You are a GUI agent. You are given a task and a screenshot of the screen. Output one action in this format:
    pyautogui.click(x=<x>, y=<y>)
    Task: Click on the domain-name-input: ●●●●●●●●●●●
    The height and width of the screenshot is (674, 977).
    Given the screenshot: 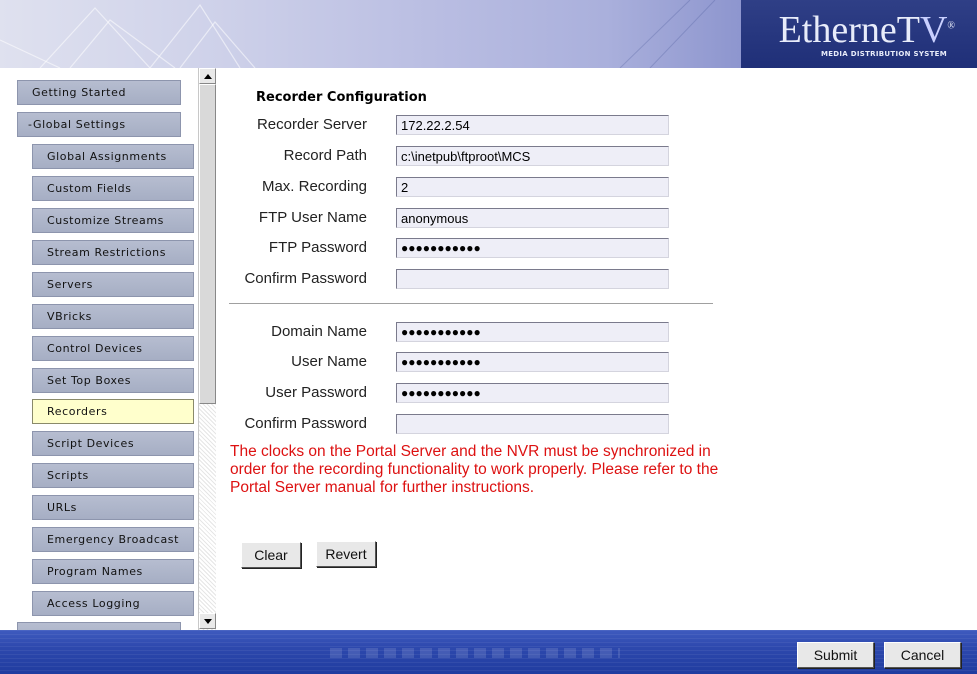 What is the action you would take?
    pyautogui.click(x=532, y=332)
    